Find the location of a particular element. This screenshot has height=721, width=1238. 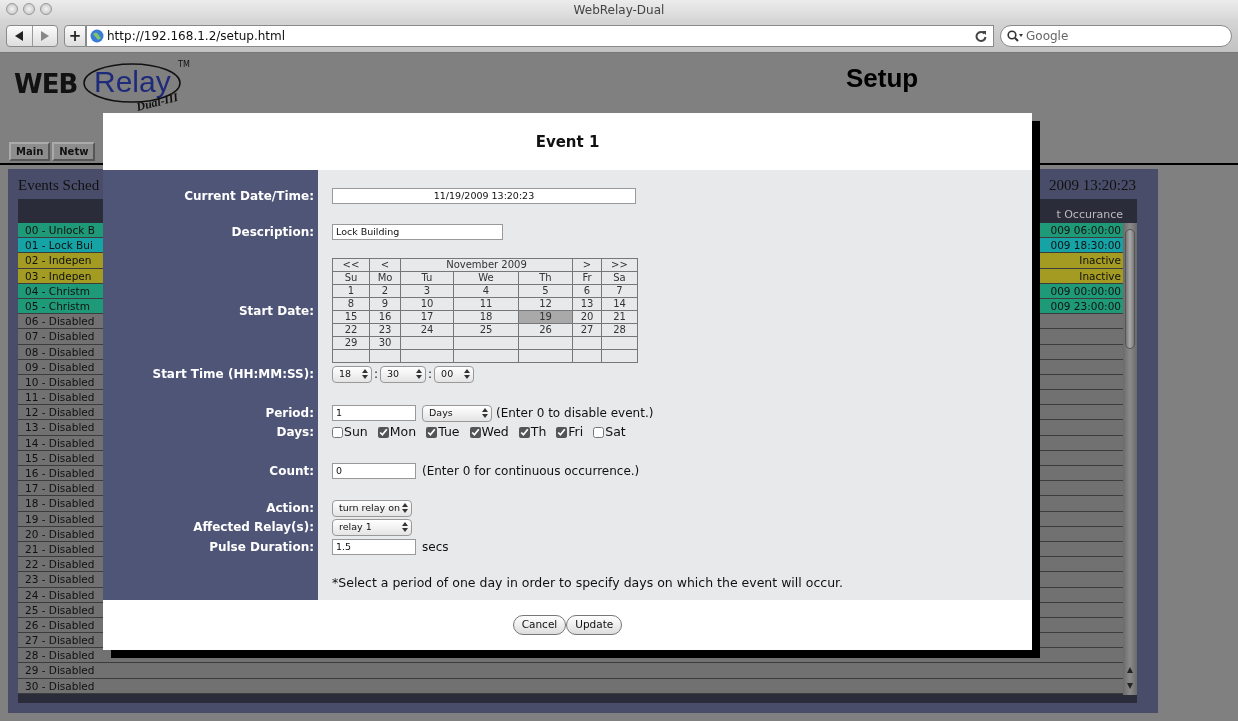

reload-icon is located at coordinates (981, 35).